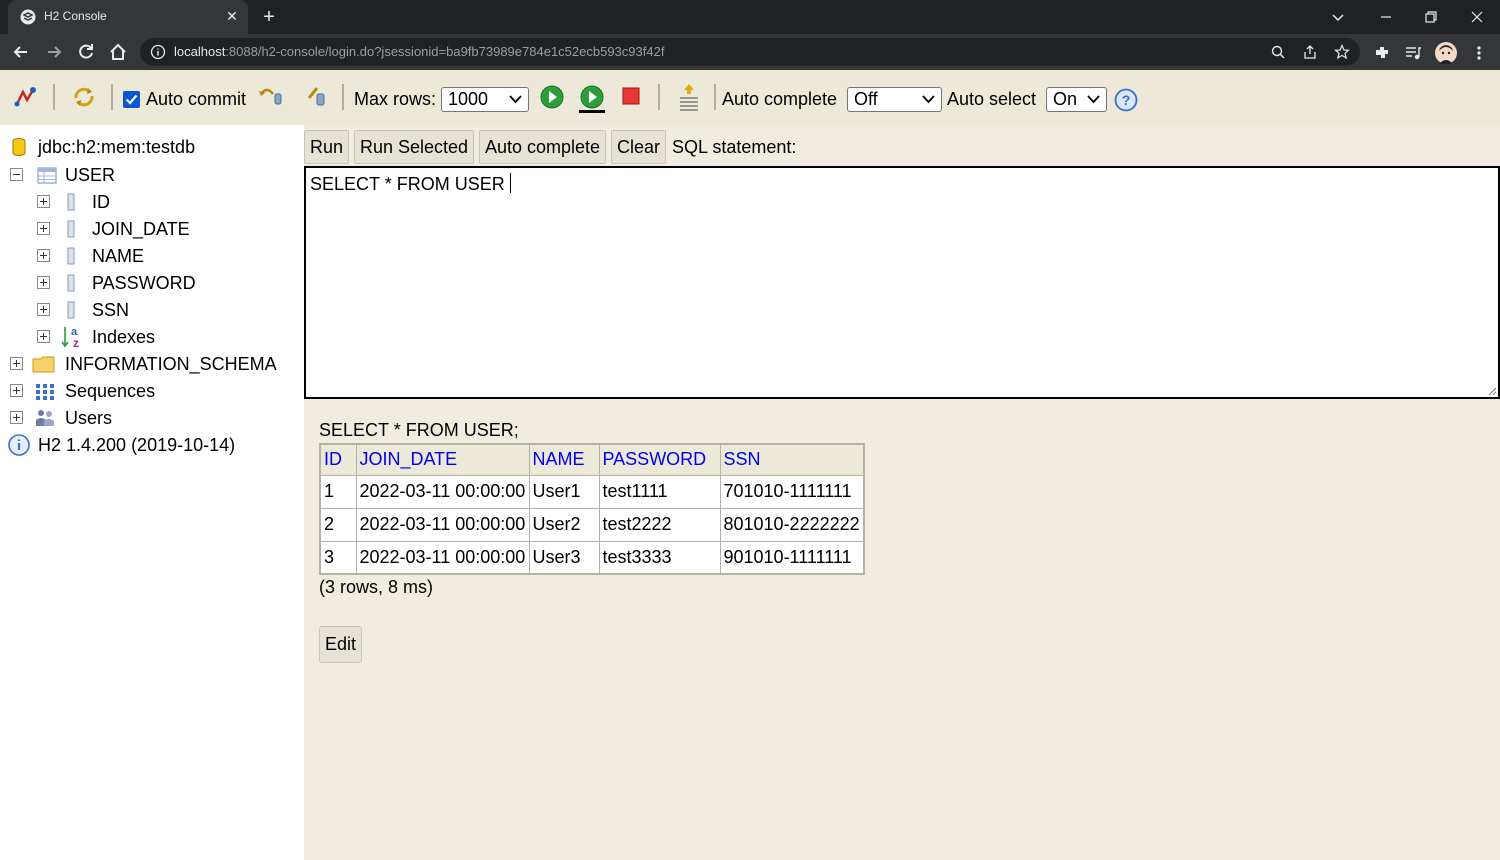  Describe the element at coordinates (338, 491) in the screenshot. I see `table-cell: 1` at that location.